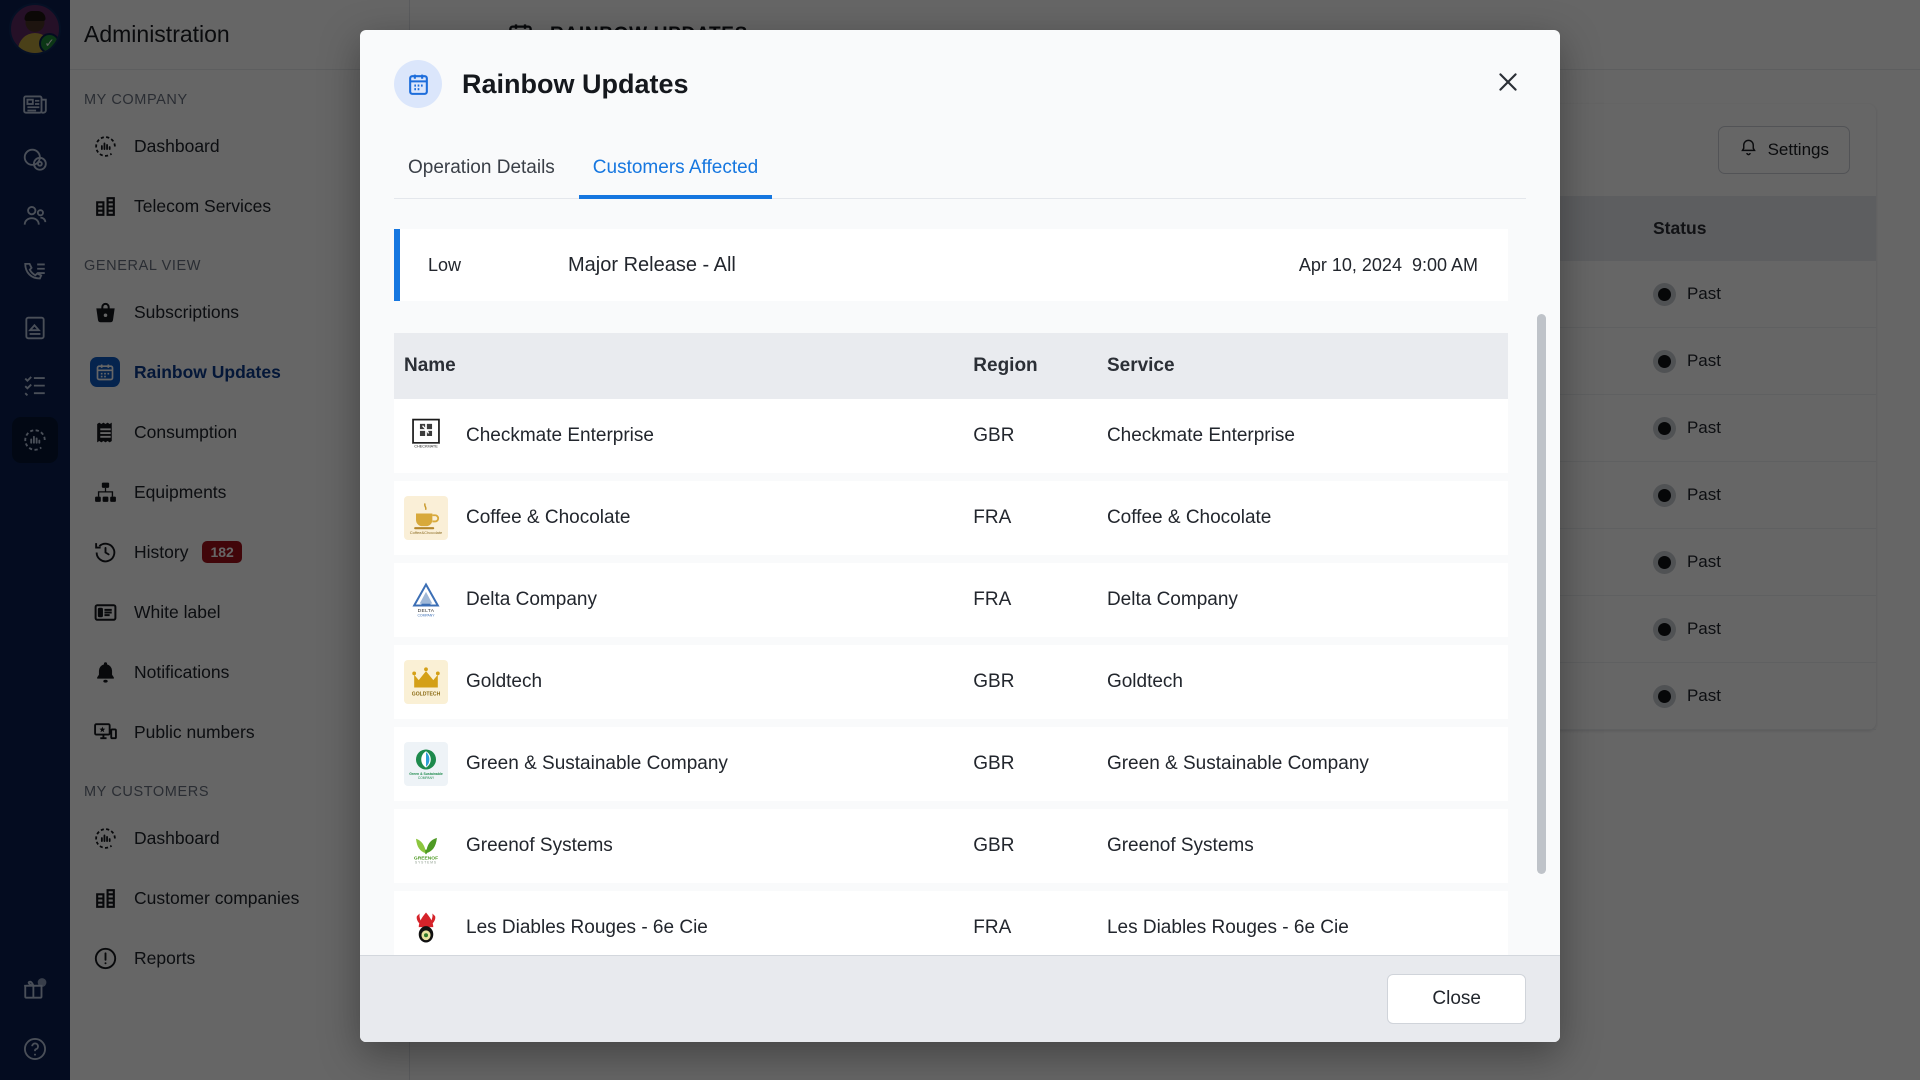  What do you see at coordinates (1307, 921) in the screenshot?
I see `customer-service: Les Diables Rouges - 6e Cie` at bounding box center [1307, 921].